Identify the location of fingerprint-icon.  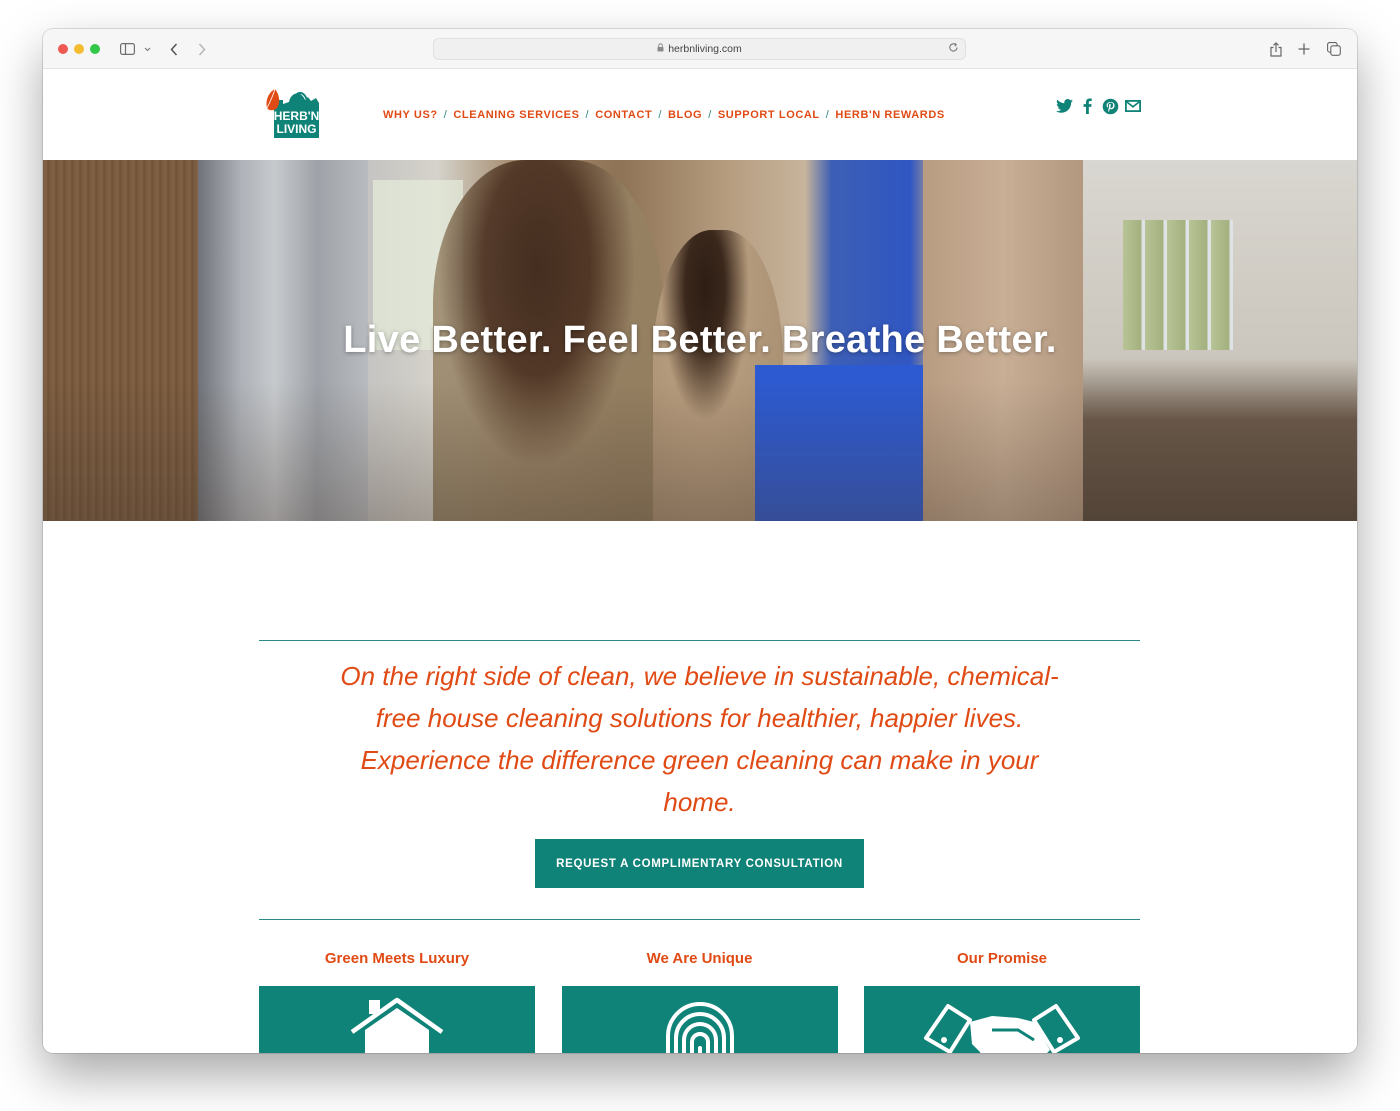
(699, 1027).